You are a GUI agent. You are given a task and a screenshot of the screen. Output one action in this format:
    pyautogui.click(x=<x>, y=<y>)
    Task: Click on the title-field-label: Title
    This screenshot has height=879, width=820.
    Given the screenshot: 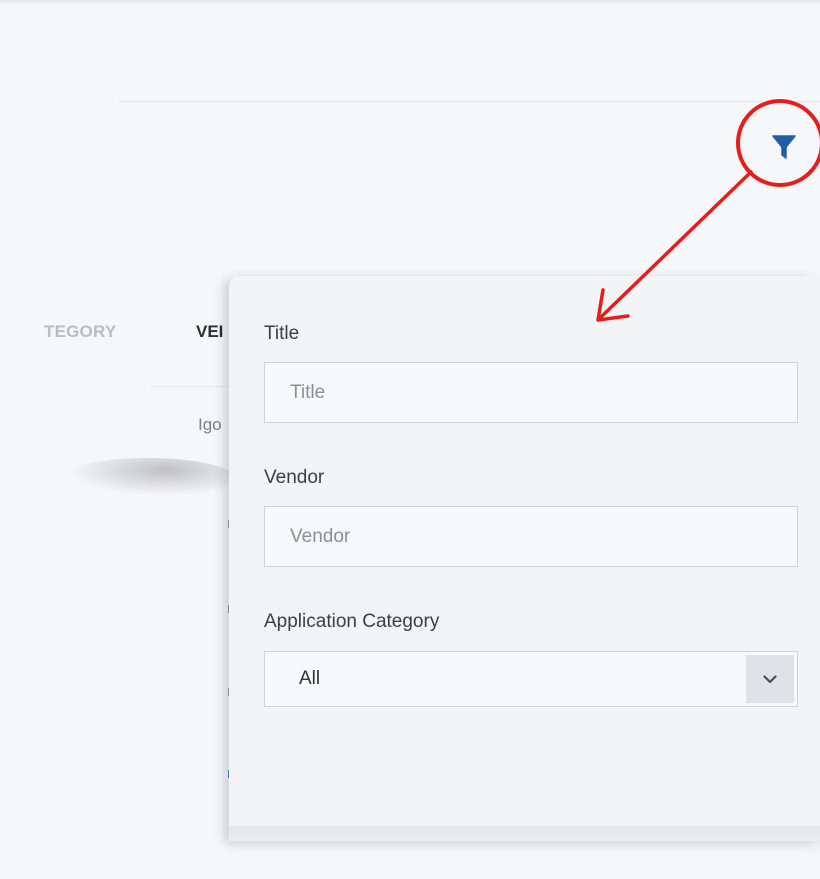 What is the action you would take?
    pyautogui.click(x=282, y=333)
    